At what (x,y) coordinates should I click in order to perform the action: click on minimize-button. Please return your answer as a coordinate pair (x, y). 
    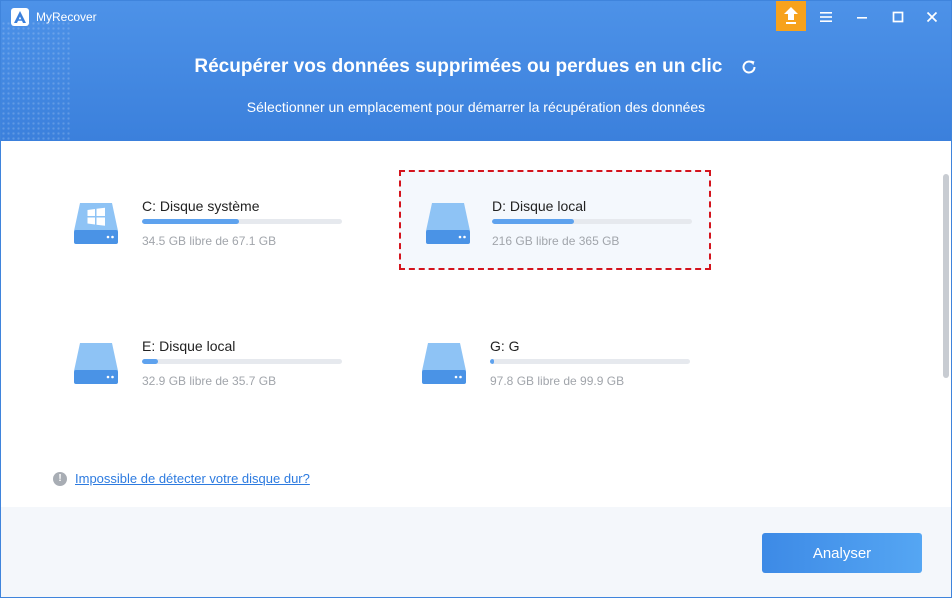
    Looking at the image, I should click on (862, 17).